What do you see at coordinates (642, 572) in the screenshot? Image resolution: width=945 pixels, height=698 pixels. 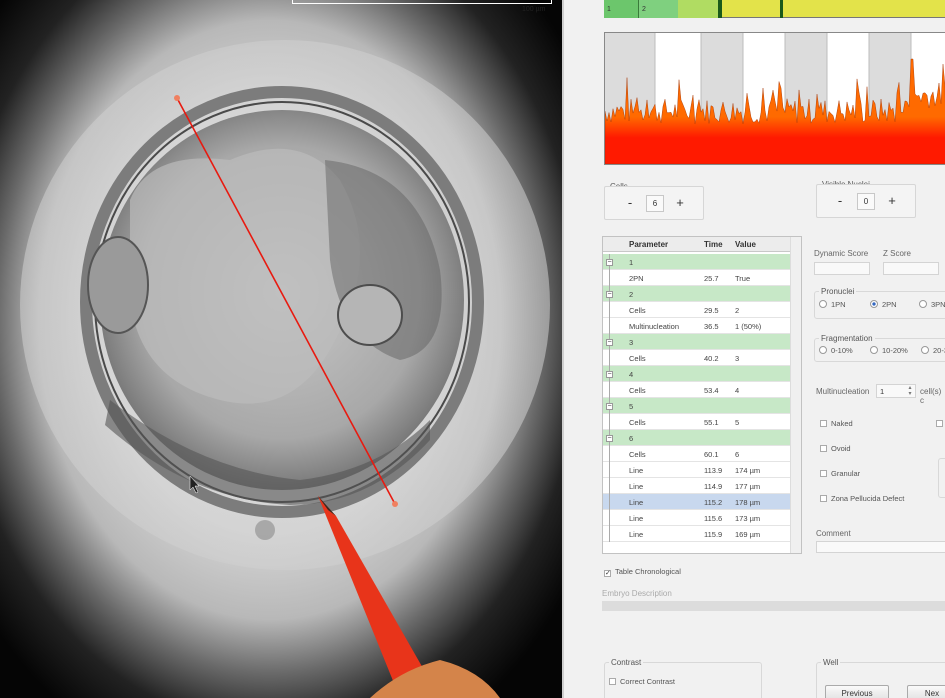 I see `table-chronological-checkbox: ✓ Table Chronological` at bounding box center [642, 572].